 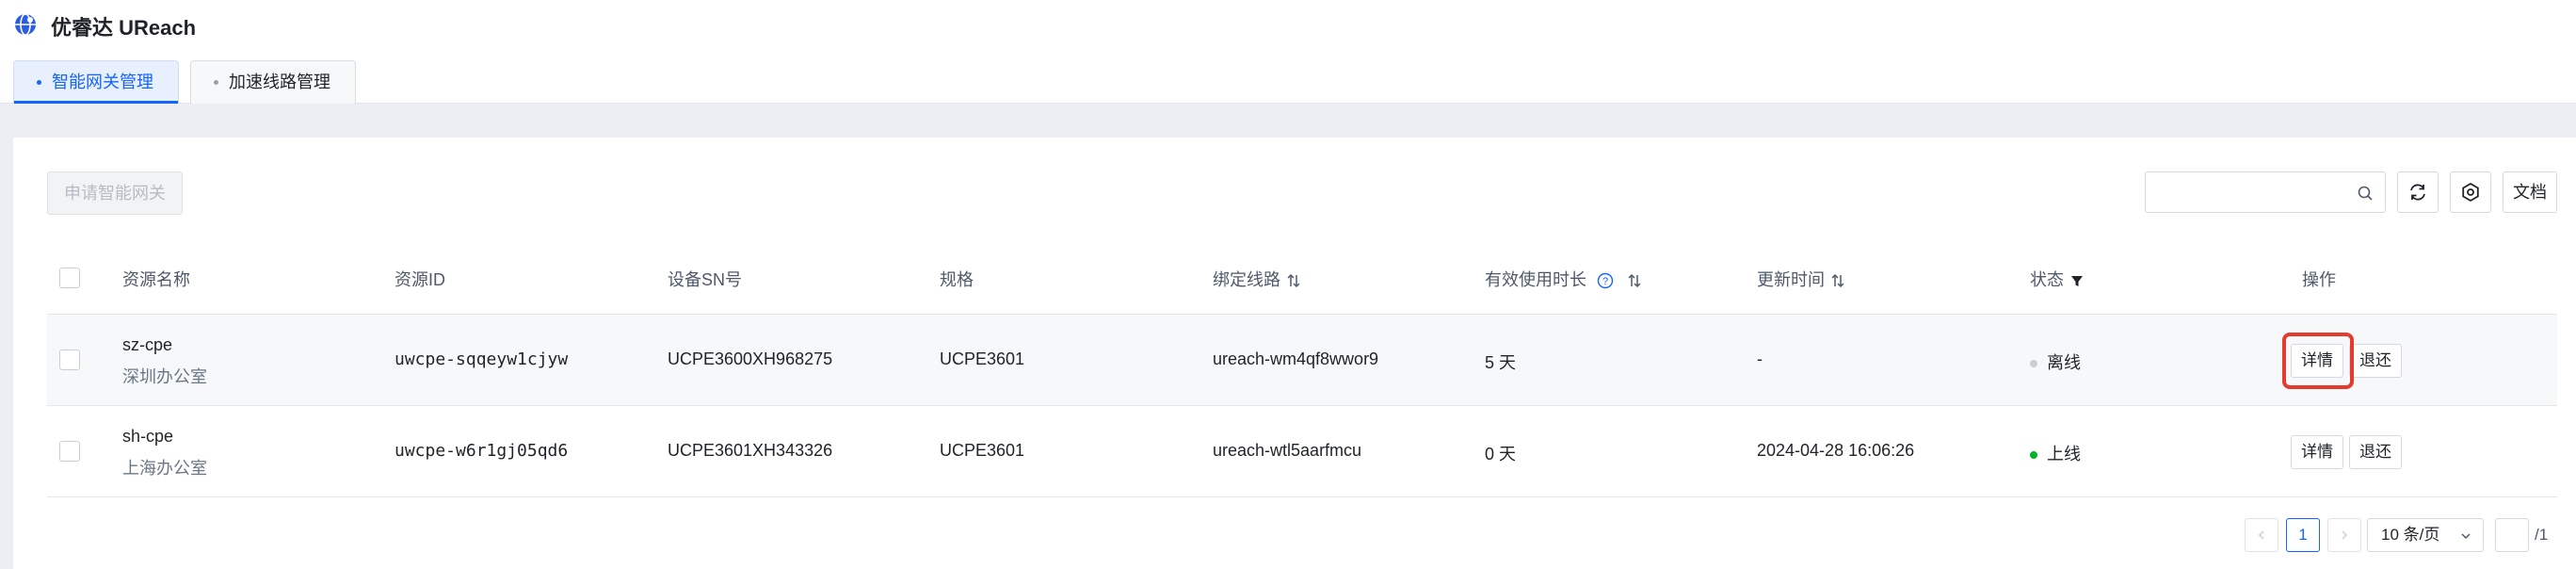 I want to click on tab-smart-gateway: 智能网关管理, so click(x=96, y=82).